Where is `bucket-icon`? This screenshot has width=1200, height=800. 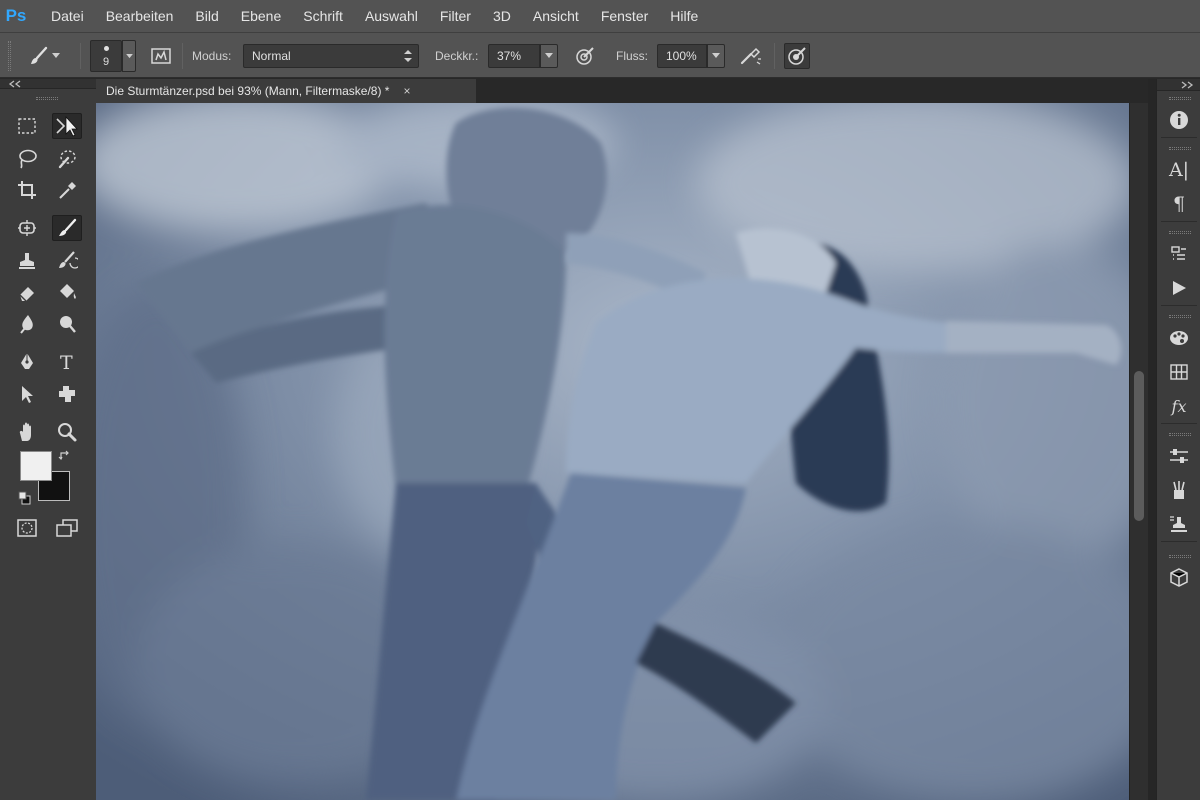
bucket-icon is located at coordinates (67, 292).